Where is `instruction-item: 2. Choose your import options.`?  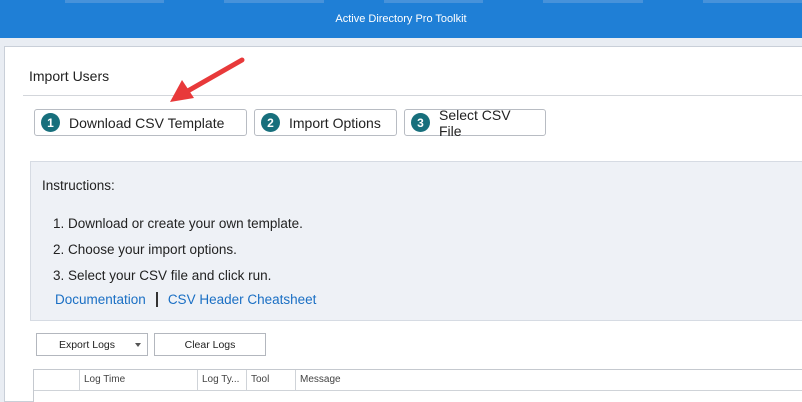
instruction-item: 2. Choose your import options. is located at coordinates (145, 249).